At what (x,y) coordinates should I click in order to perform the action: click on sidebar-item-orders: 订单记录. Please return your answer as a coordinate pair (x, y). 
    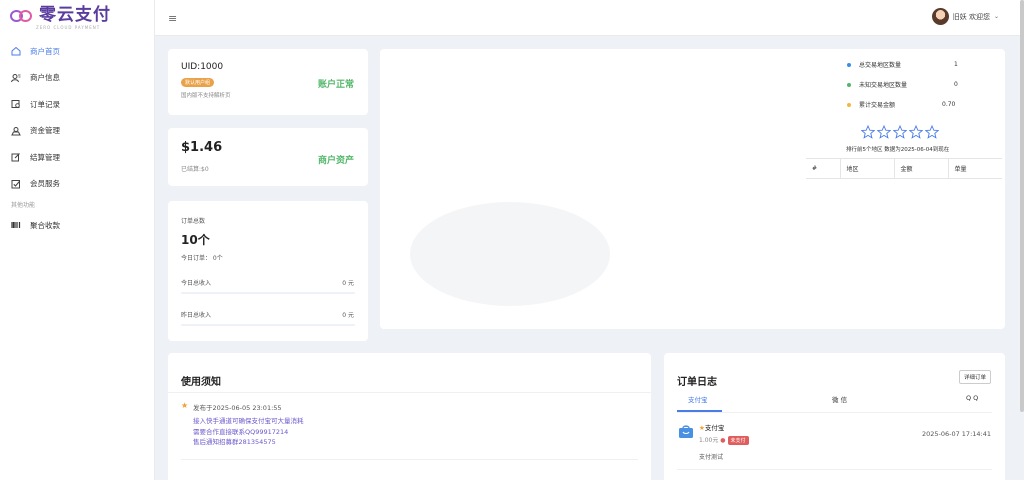
    Looking at the image, I should click on (77, 104).